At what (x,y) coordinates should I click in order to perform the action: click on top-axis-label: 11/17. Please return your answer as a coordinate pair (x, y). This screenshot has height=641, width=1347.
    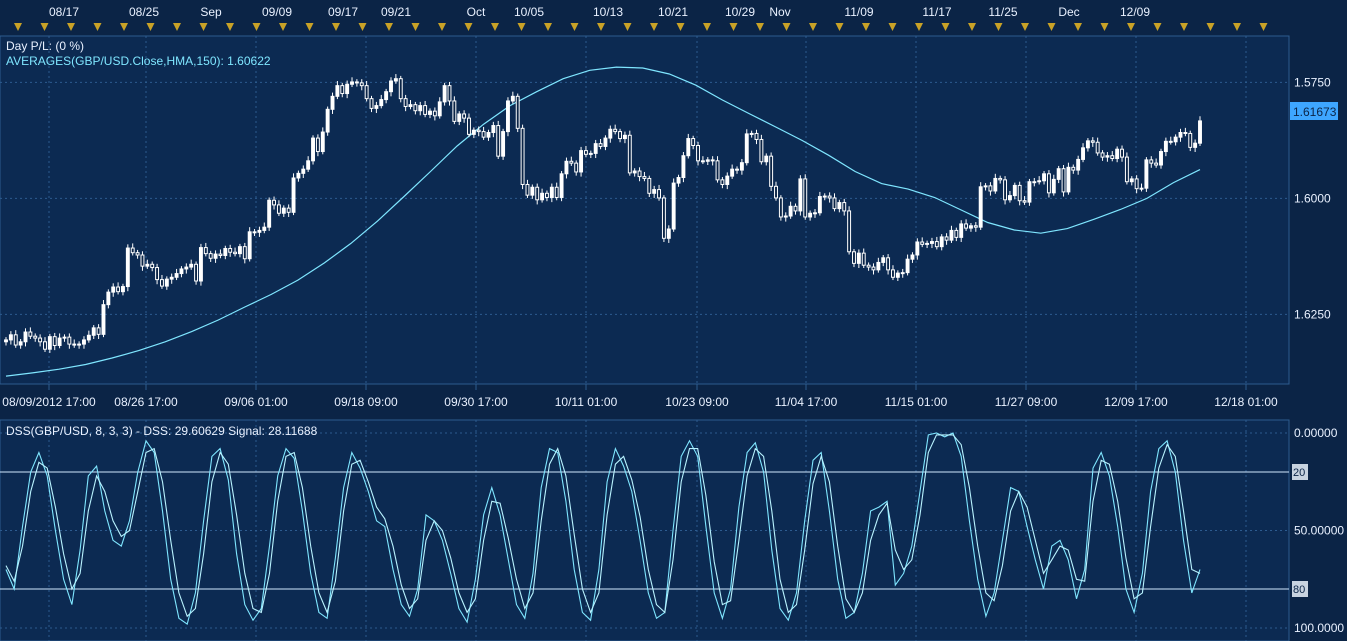
    Looking at the image, I should click on (936, 12).